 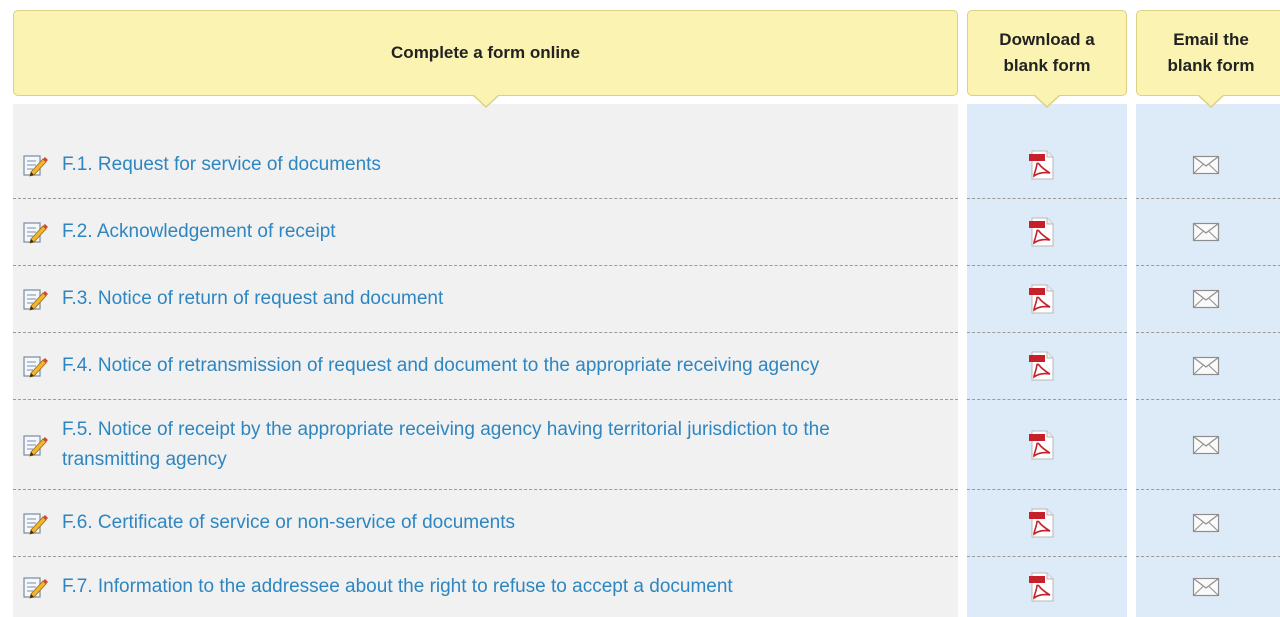 What do you see at coordinates (1047, 65) in the screenshot?
I see `header-download-line2: blank form` at bounding box center [1047, 65].